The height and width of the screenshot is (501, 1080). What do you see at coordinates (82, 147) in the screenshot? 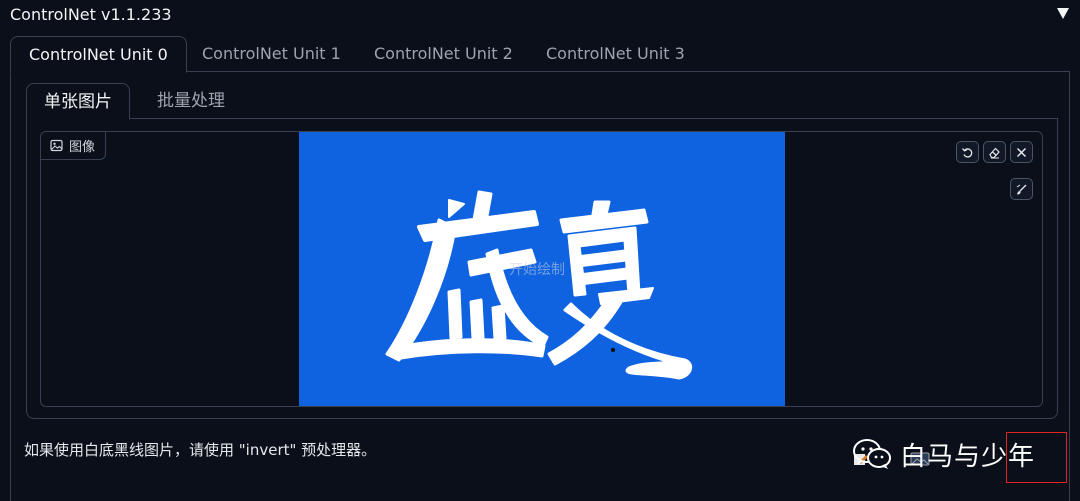
I see `image-label-text: 图像` at bounding box center [82, 147].